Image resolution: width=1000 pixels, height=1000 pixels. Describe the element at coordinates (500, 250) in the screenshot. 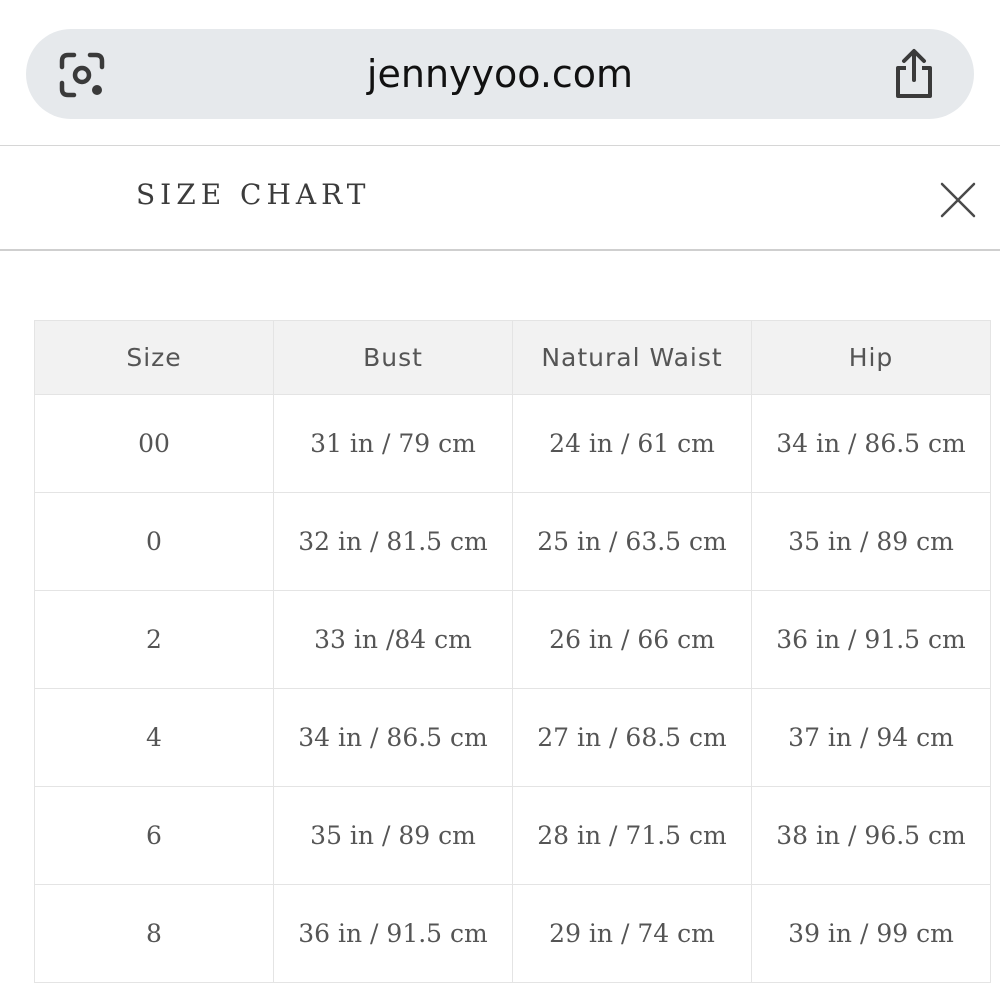

I see `modal-header-divider` at that location.